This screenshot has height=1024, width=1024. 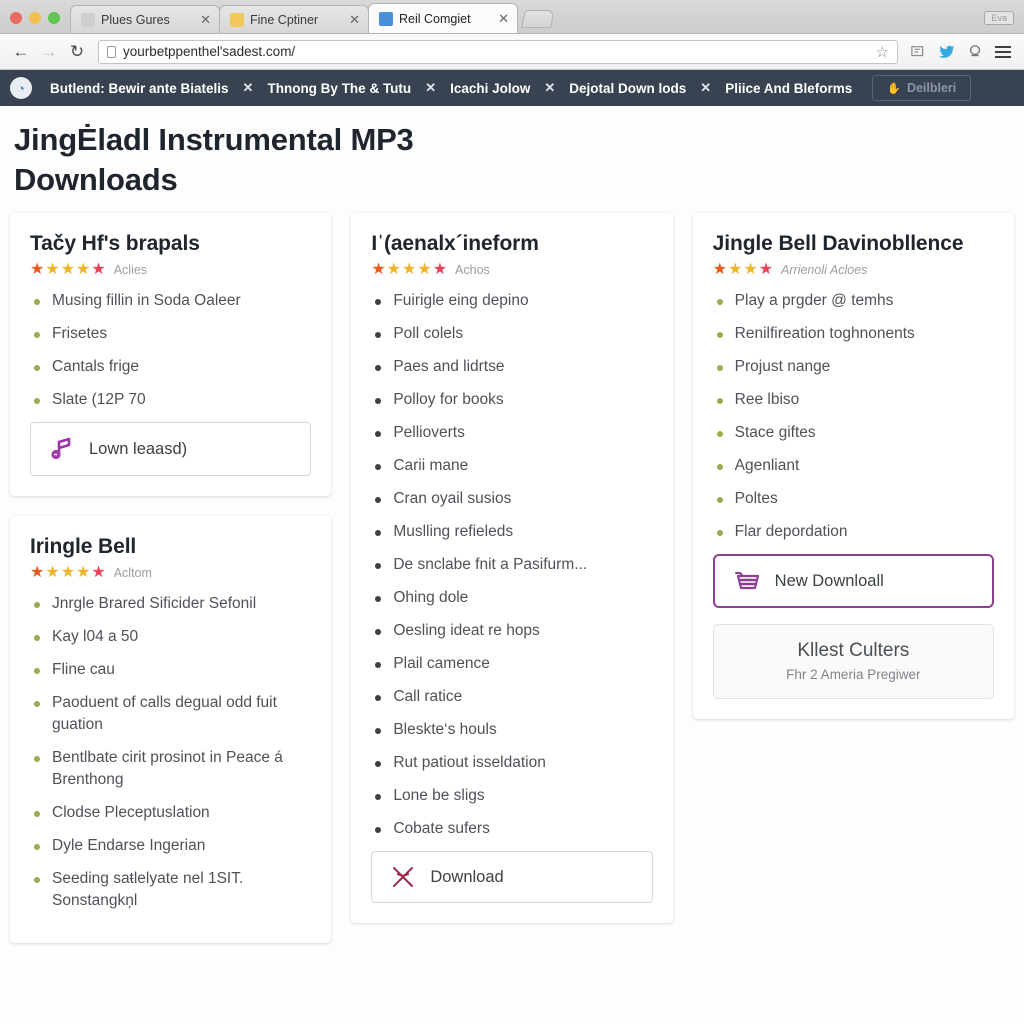 I want to click on browser-tab-1: Plues Gures ✕, so click(x=145, y=19).